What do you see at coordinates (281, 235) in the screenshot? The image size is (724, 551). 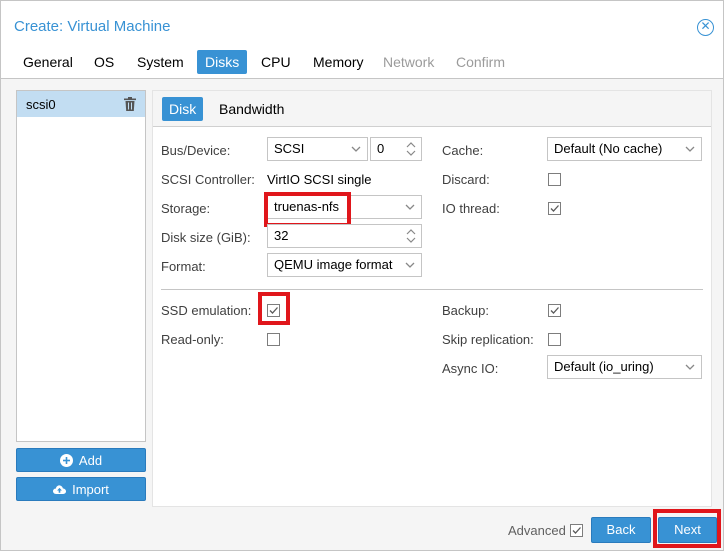 I see `disk-size-value: 32` at bounding box center [281, 235].